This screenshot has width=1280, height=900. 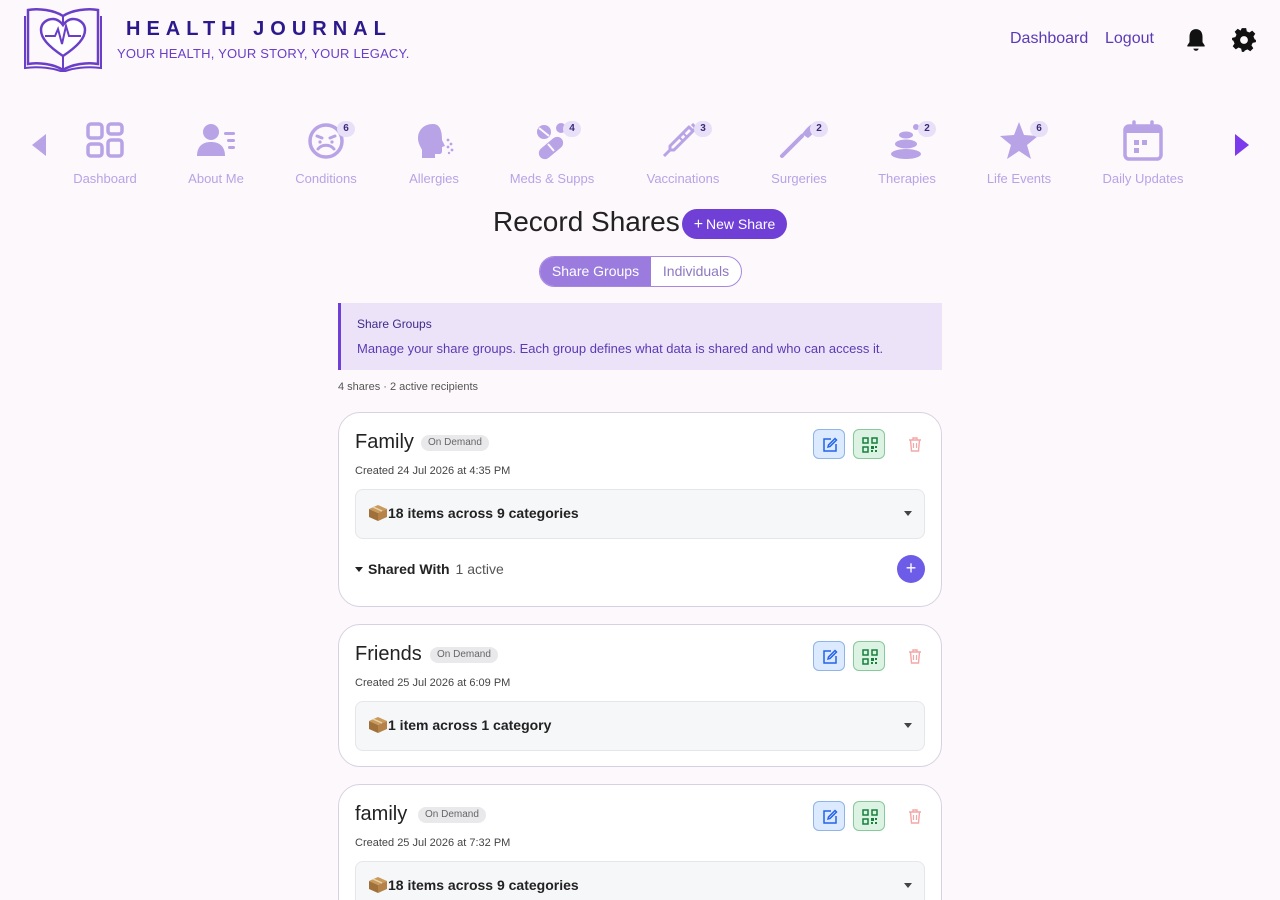 I want to click on new-share-label: New Share, so click(x=741, y=224).